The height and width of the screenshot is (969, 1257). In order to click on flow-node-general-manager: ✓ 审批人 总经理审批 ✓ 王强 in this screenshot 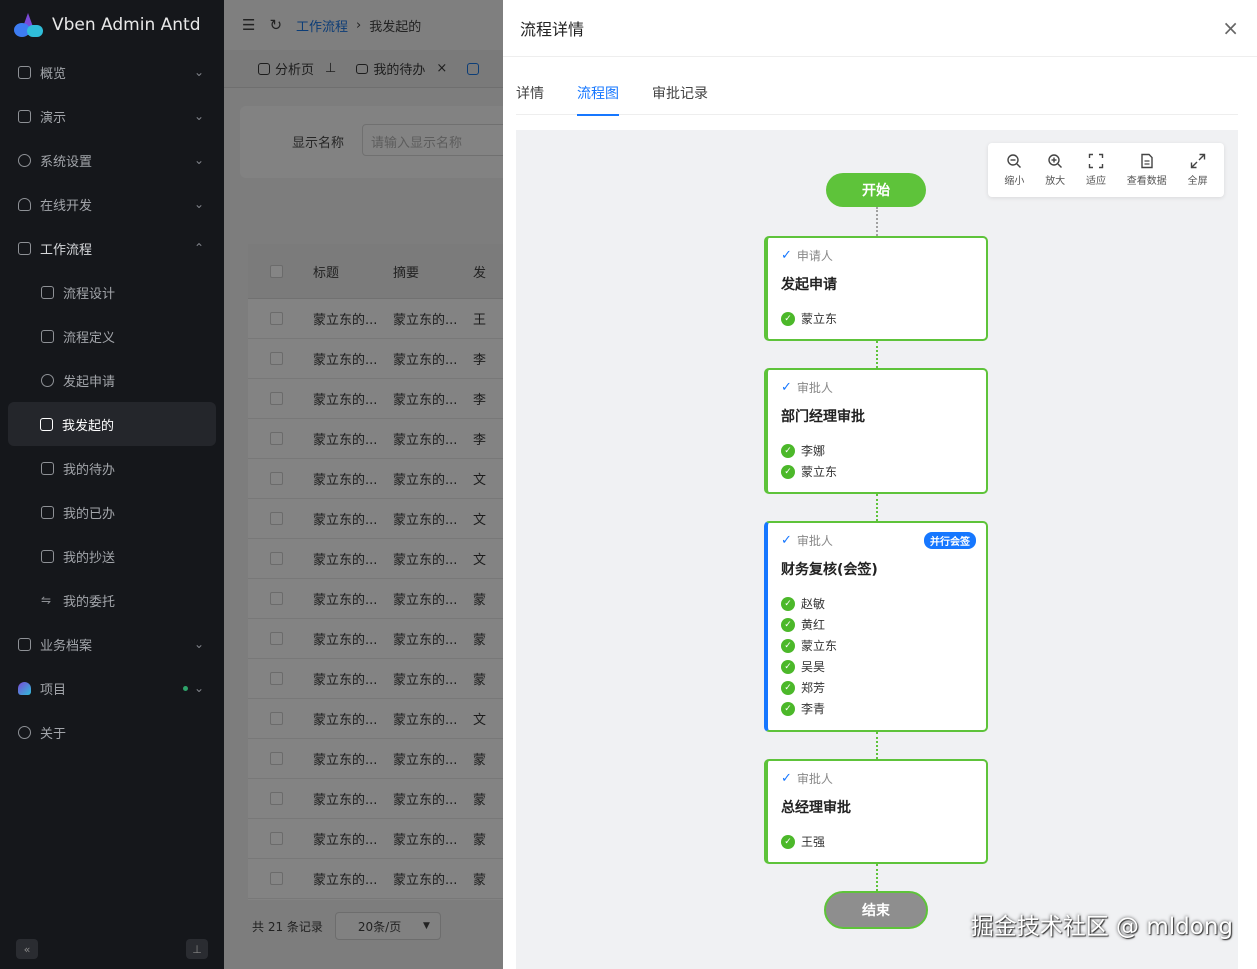, I will do `click(876, 811)`.